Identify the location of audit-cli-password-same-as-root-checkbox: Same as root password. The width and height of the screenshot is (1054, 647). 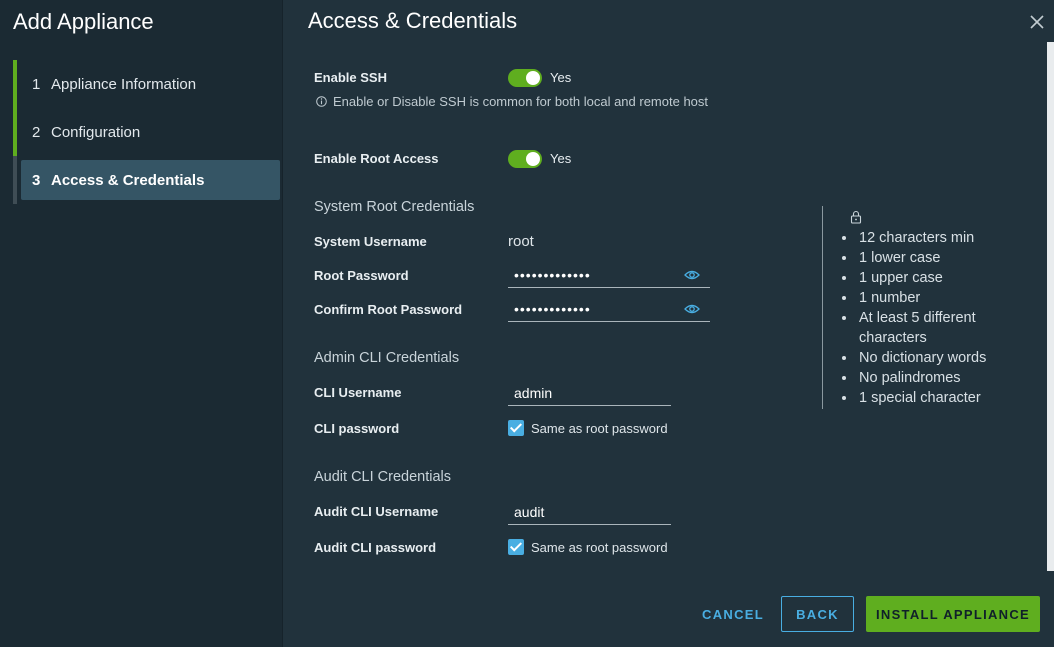
(588, 547).